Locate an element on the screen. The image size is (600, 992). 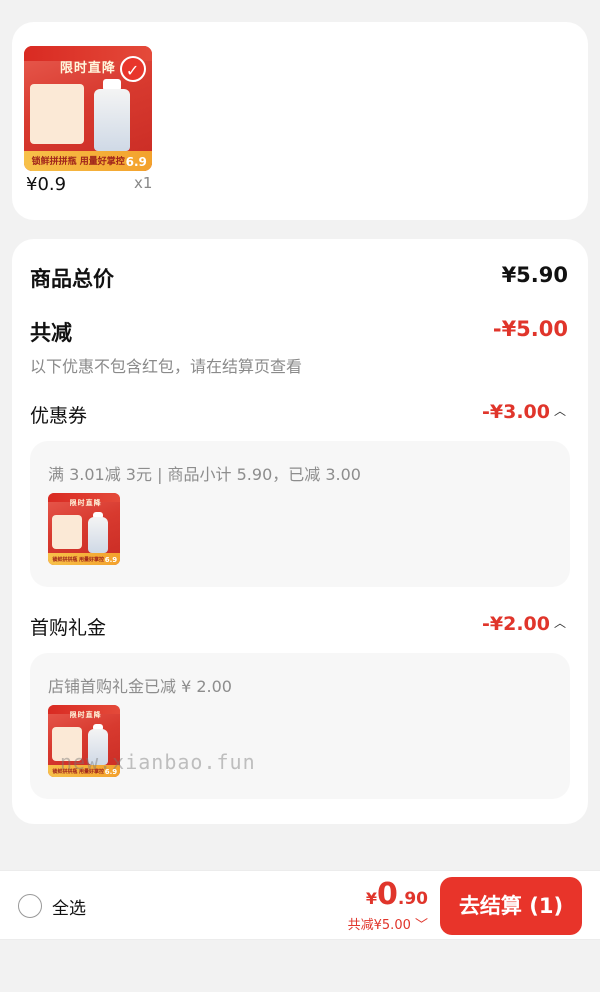
total-price-label: 商品总价 is located at coordinates (72, 279).